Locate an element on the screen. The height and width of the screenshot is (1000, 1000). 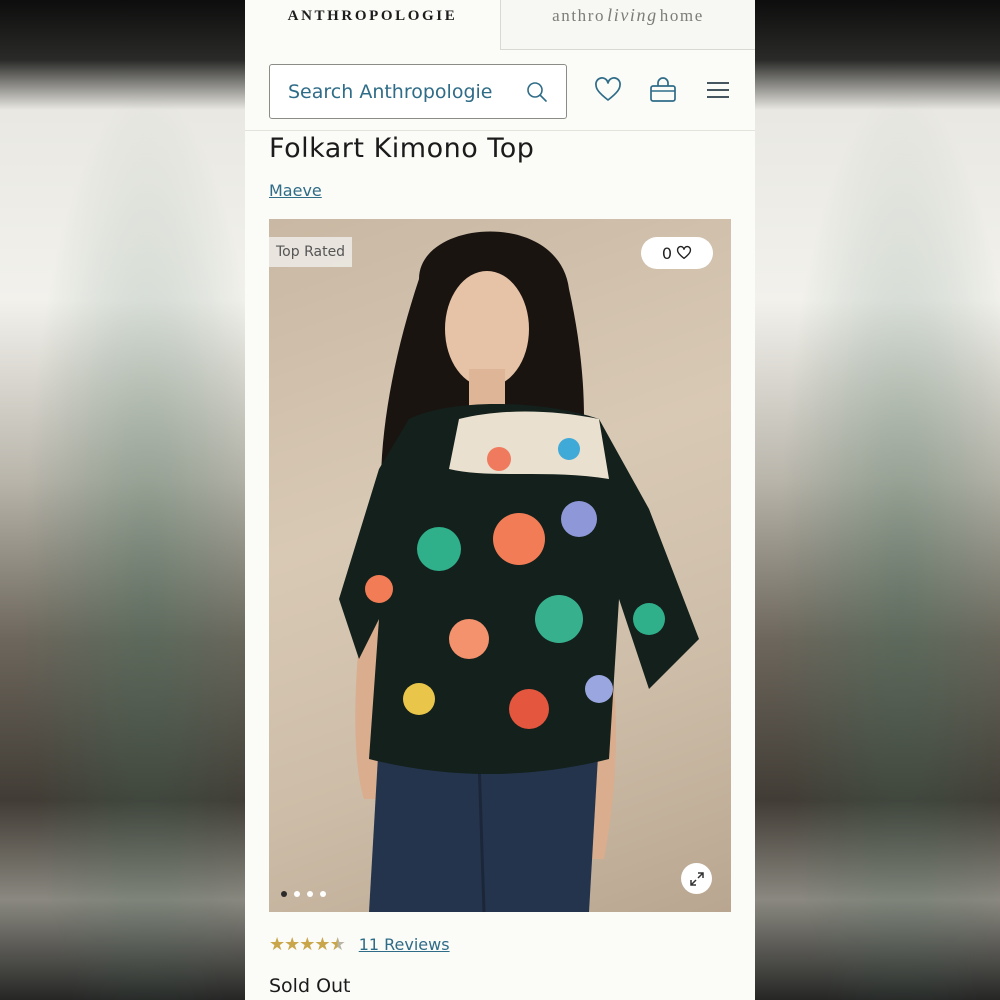
tab-anthro-living-home: anthro living home is located at coordinates (627, 25).